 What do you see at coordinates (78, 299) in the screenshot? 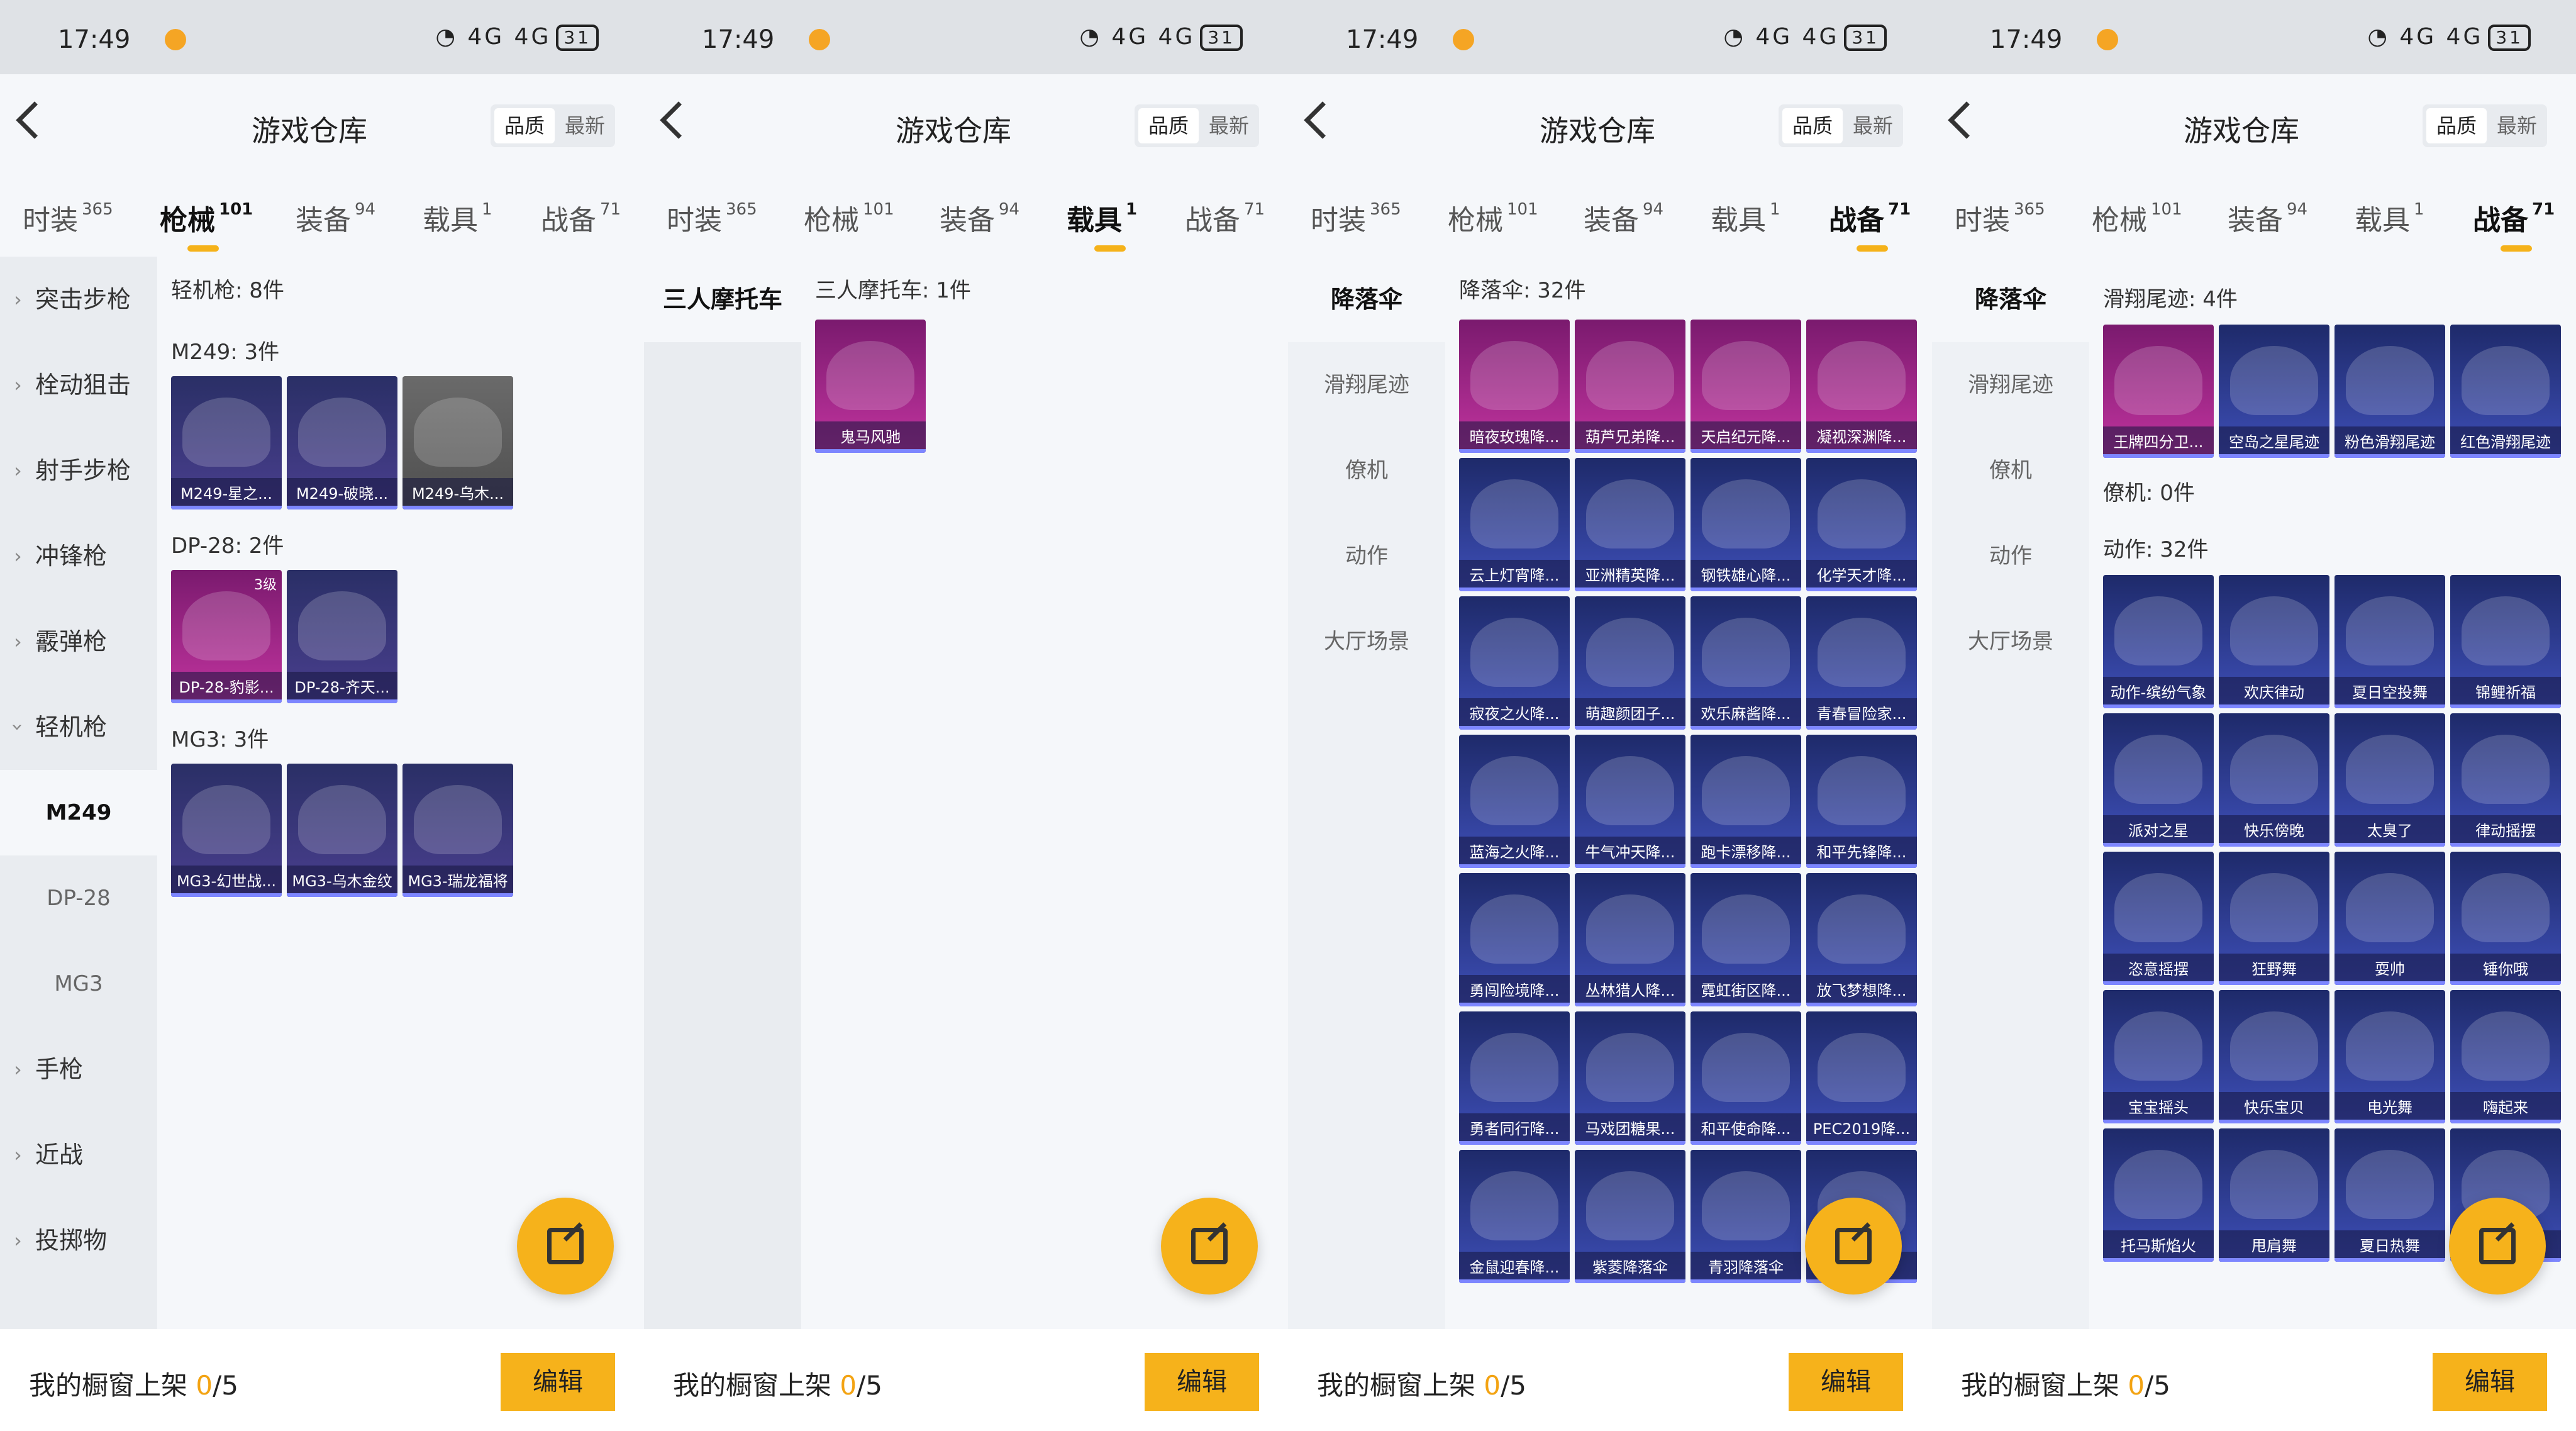
I see `sidebar-item-0: › 突击步枪` at bounding box center [78, 299].